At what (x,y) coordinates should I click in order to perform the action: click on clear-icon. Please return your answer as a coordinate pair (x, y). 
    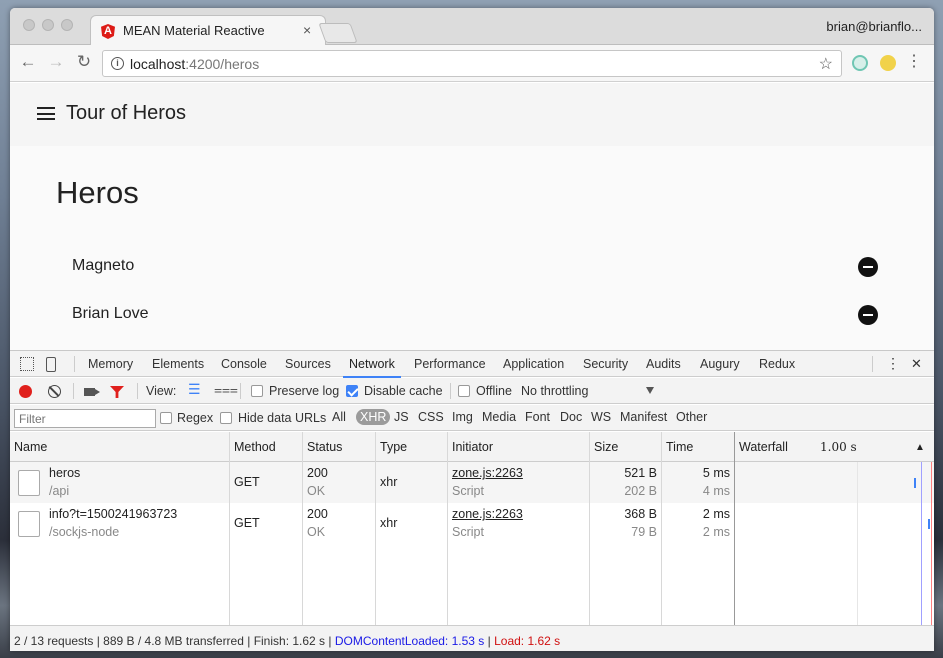
    Looking at the image, I should click on (54, 391).